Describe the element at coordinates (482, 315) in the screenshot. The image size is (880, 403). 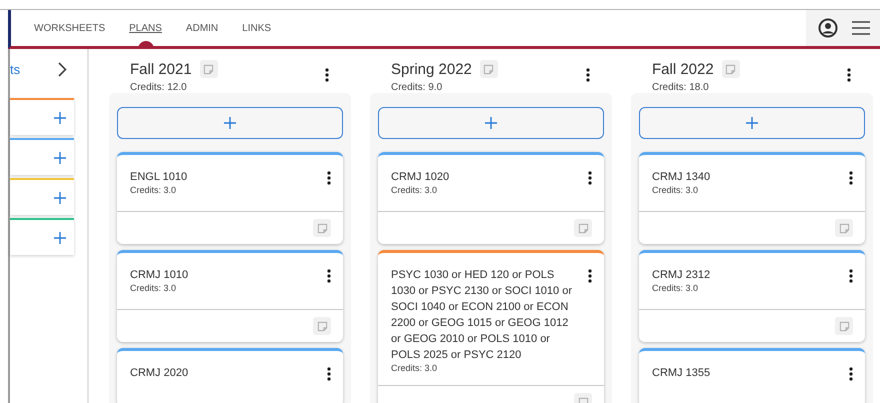
I see `course-name: PSYC 1030 or HED 120 or POLS 1030 or PSYC 2130 or SOCI 1010 or SOCI 1040 or ECON 2100 or ECON 2200 or GEOG 1015 or GEOG 1012 or GEOG 2010 or POLS 1010 or POLS 2025 or PSYC 2120` at that location.